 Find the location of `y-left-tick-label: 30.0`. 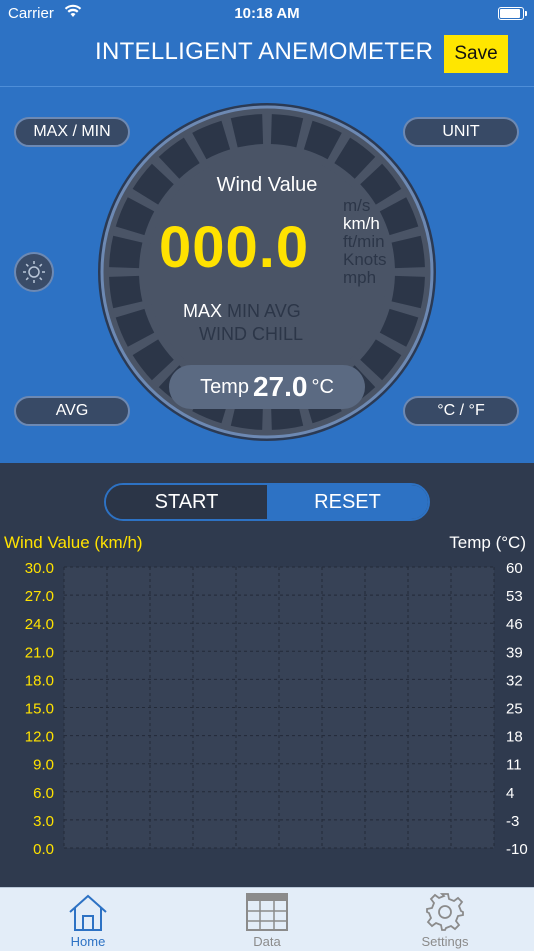

y-left-tick-label: 30.0 is located at coordinates (39, 568).